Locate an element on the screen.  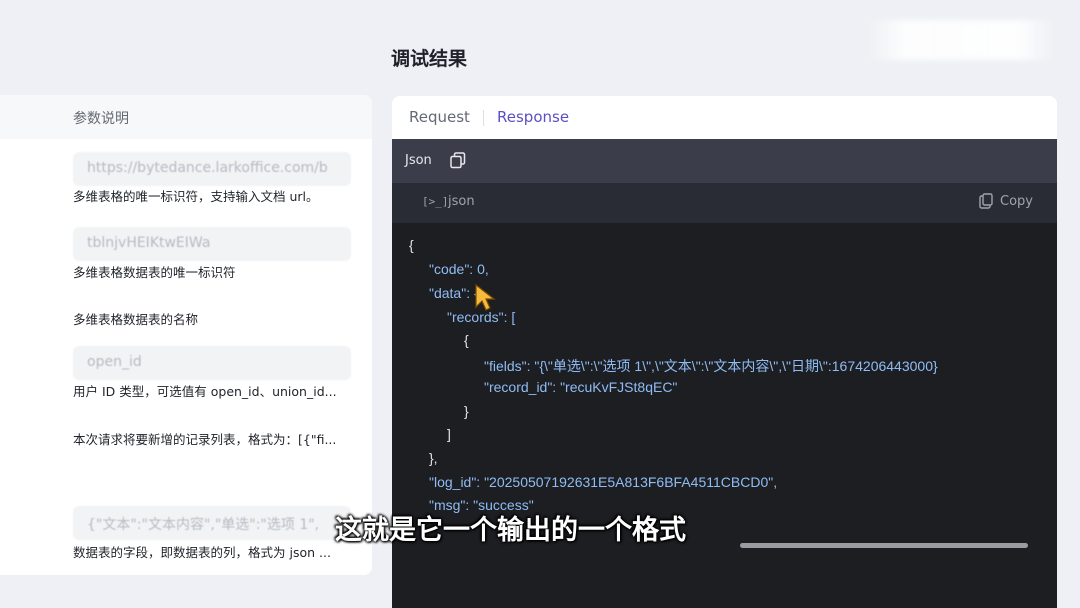
params-header: 参数说明 is located at coordinates (186, 117).